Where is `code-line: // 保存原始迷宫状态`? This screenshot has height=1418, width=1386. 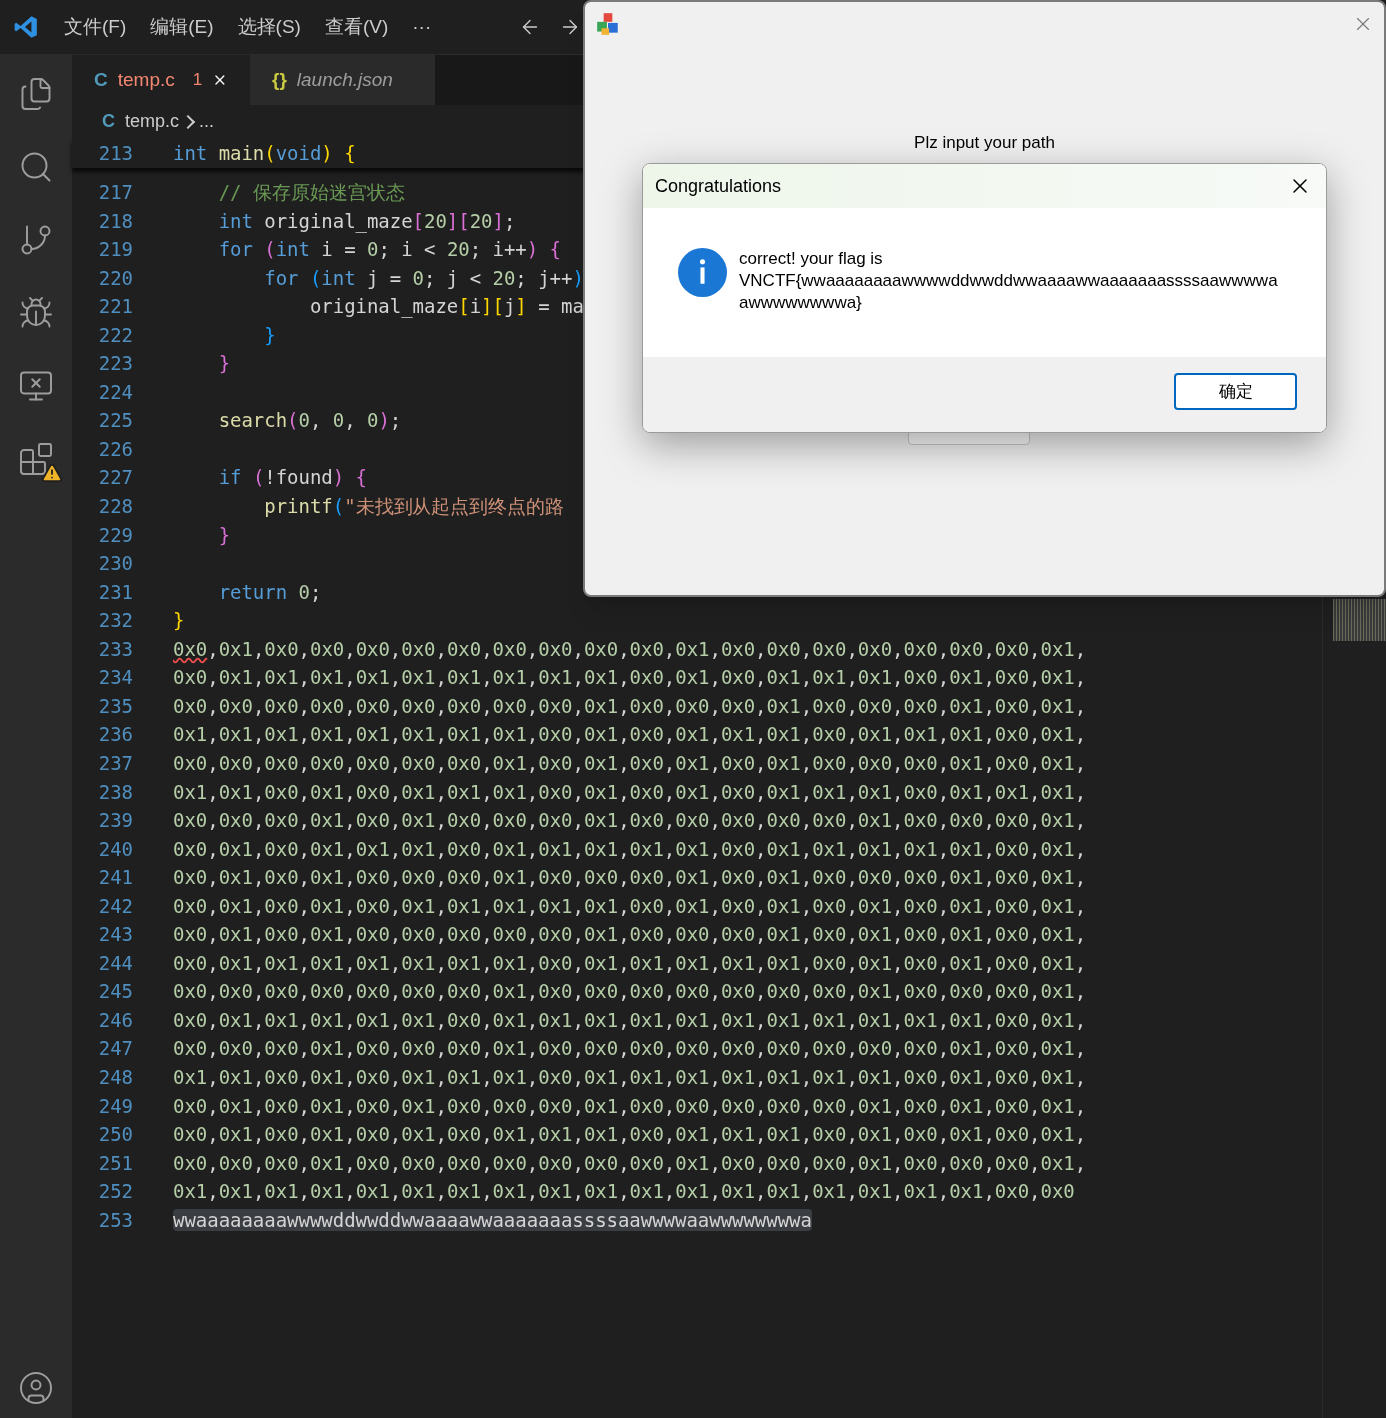
code-line: // 保存原始迷宫状态 is located at coordinates (311, 192).